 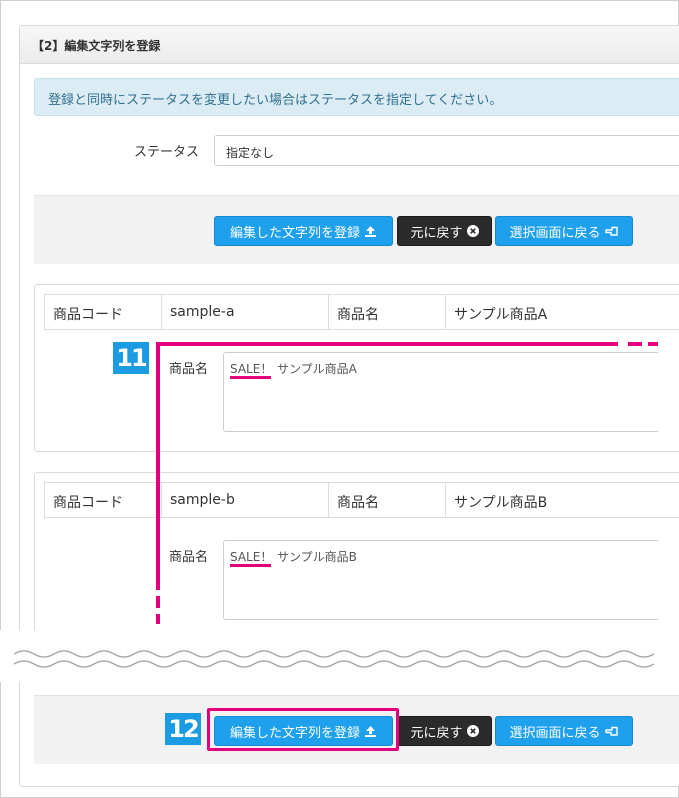 What do you see at coordinates (158, 466) in the screenshot?
I see `callout-line-vertical` at bounding box center [158, 466].